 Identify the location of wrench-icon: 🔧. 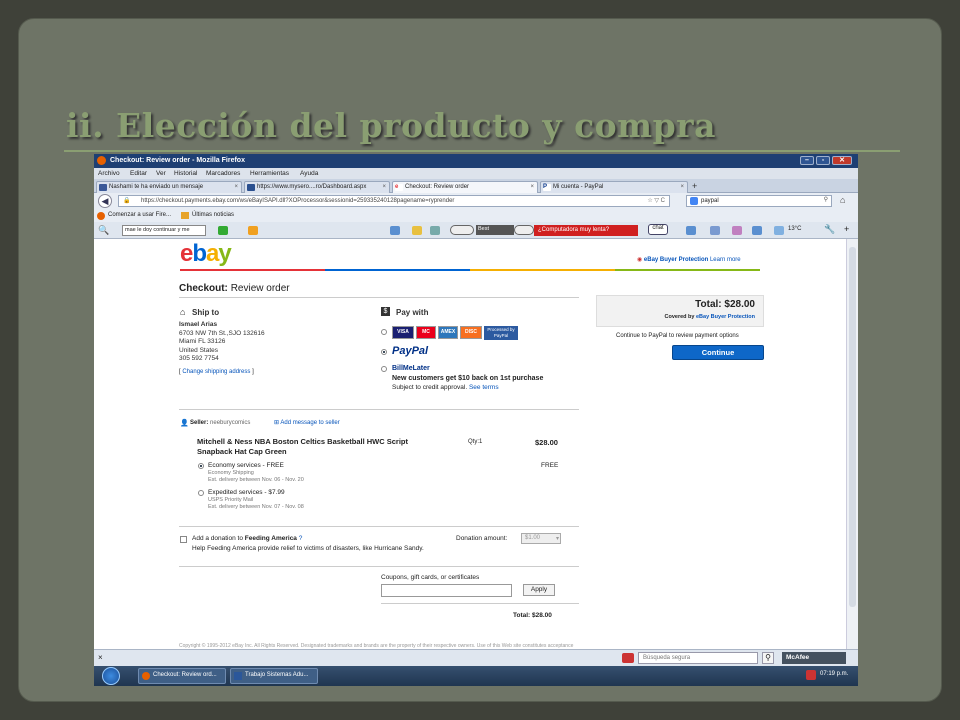
(829, 229).